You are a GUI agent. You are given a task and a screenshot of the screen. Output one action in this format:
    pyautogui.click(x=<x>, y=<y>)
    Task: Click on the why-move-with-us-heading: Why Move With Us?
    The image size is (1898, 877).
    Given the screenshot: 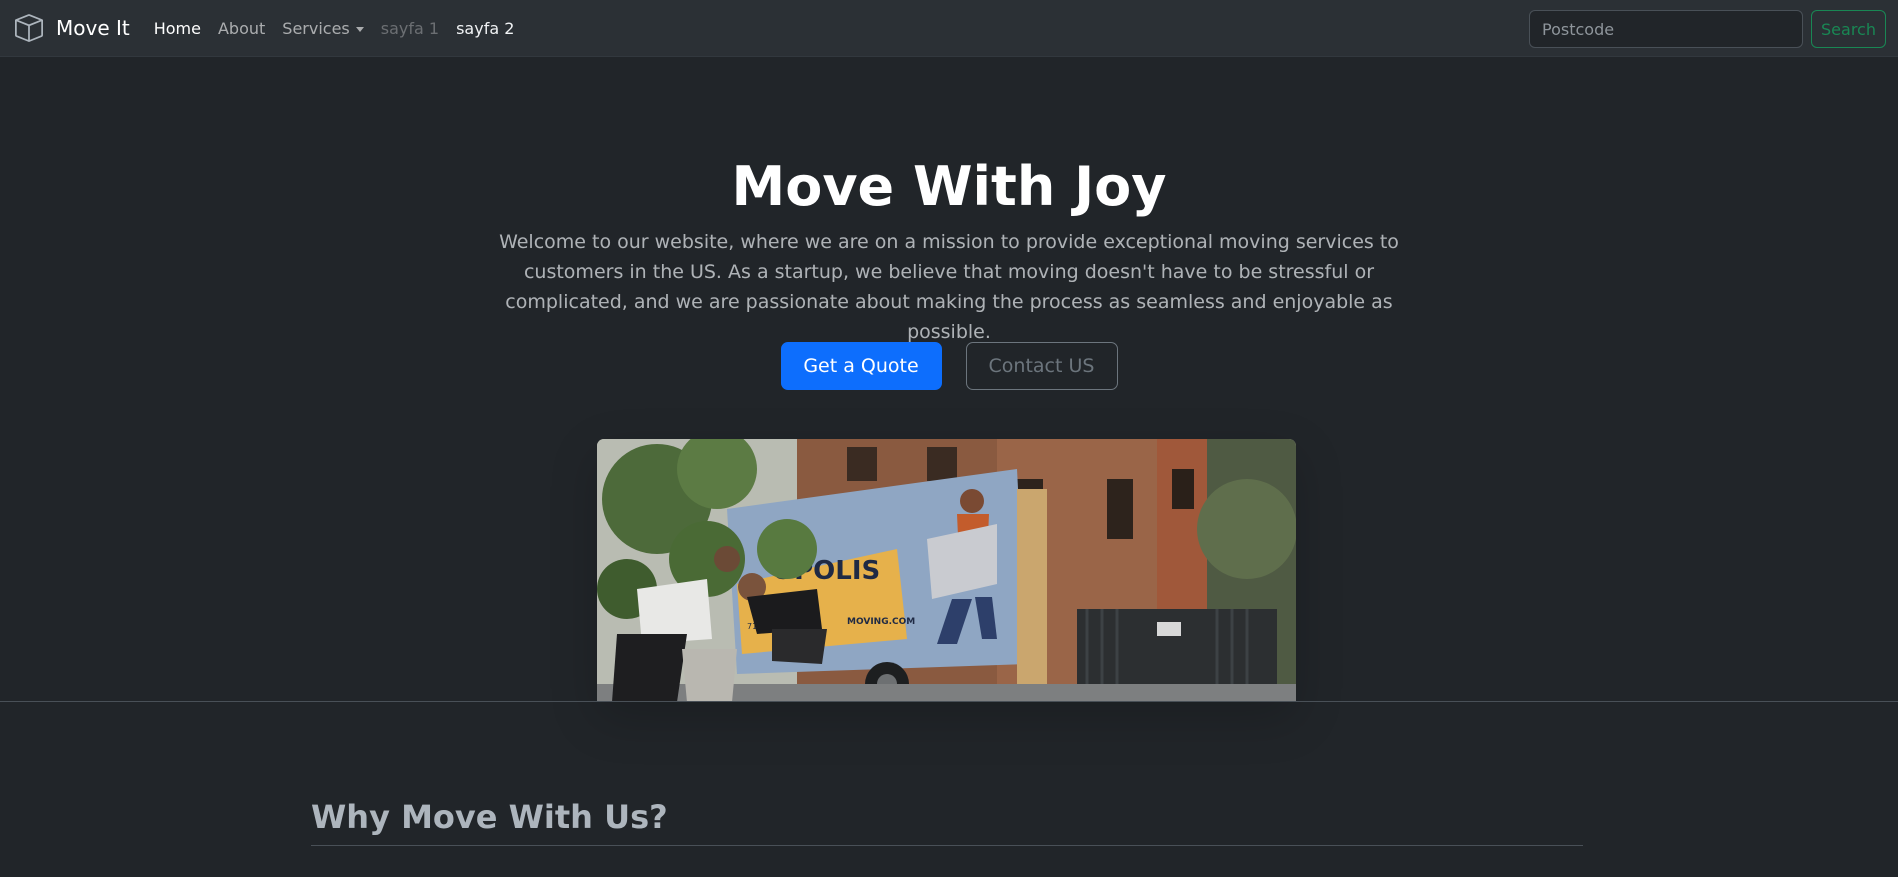 What is the action you would take?
    pyautogui.click(x=489, y=817)
    